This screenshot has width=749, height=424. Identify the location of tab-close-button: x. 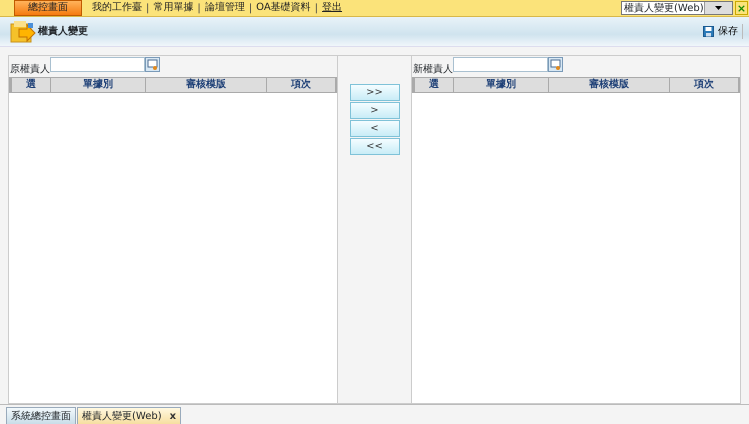
(173, 416).